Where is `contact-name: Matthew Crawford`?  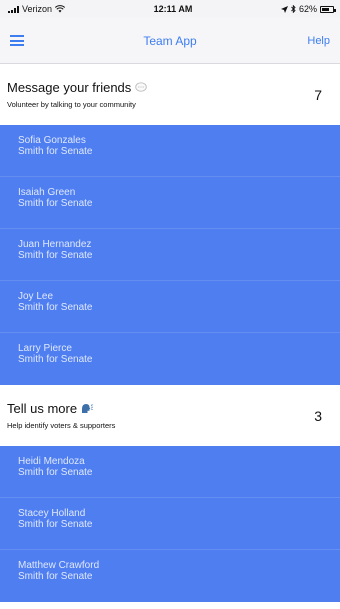
contact-name: Matthew Crawford is located at coordinates (59, 565).